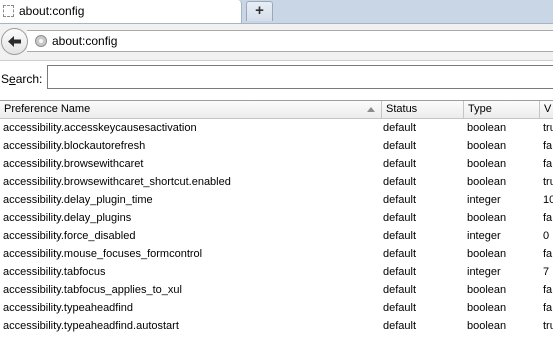 Image resolution: width=553 pixels, height=339 pixels. I want to click on preference-name-cell: accessibility.force_disabled, so click(69, 236).